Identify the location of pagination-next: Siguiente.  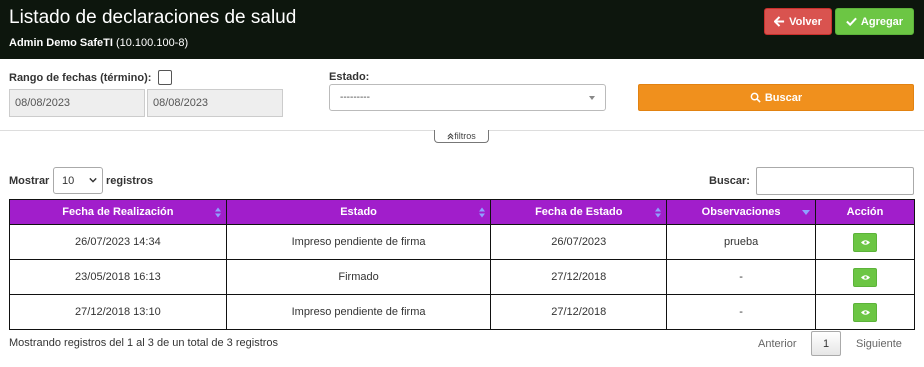
(879, 344).